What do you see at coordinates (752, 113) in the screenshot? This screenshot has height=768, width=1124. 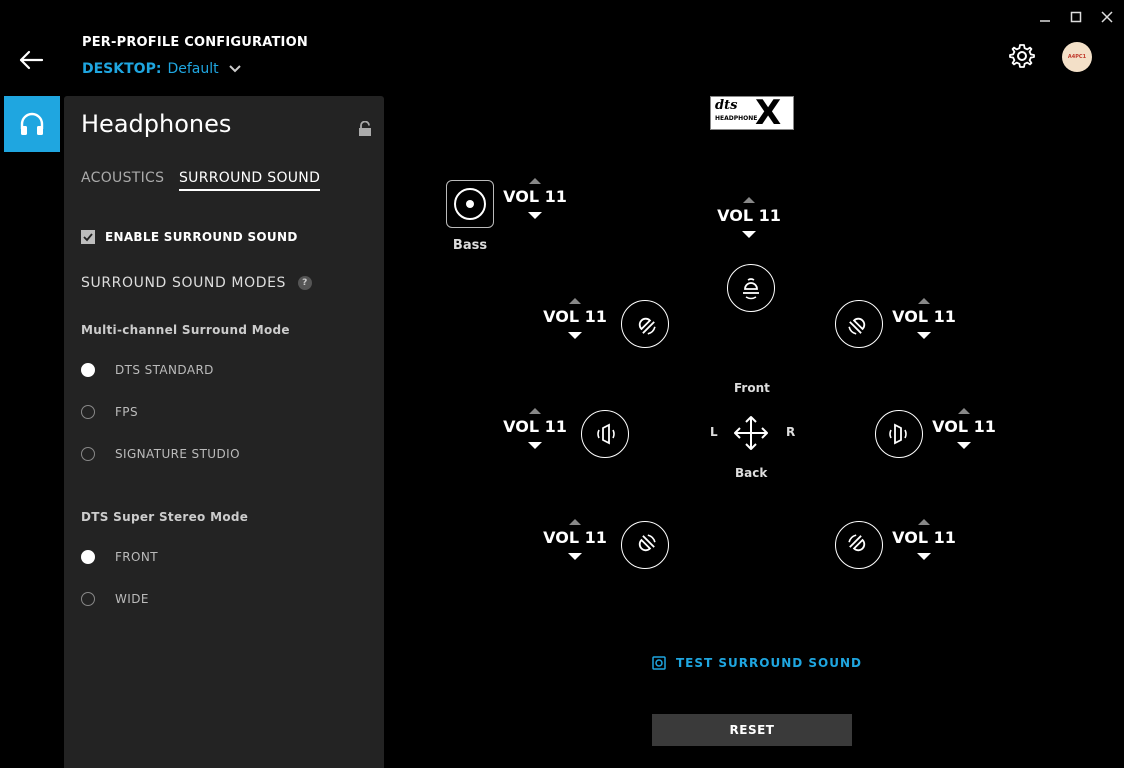 I see `dts-headphone-x-logo: dts HEADPHONE X` at bounding box center [752, 113].